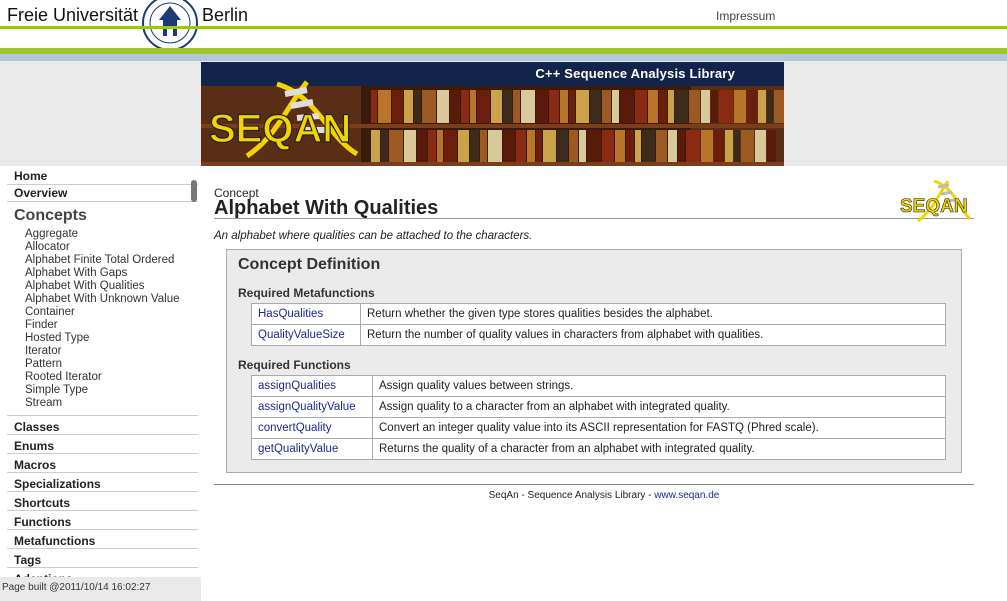 This screenshot has height=601, width=1007. I want to click on nav-concept-item: Alphabet With Unknown Value, so click(102, 299).